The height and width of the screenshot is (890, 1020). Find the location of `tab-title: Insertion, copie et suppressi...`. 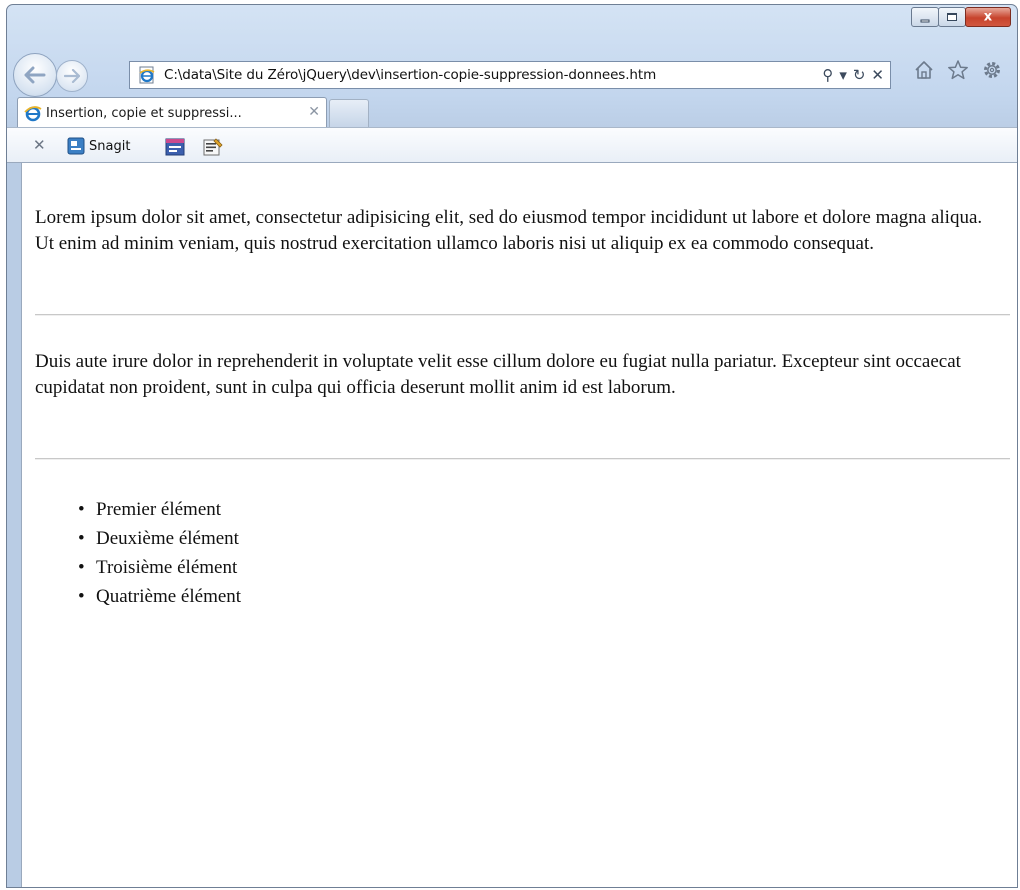

tab-title: Insertion, copie et suppressi... is located at coordinates (144, 113).